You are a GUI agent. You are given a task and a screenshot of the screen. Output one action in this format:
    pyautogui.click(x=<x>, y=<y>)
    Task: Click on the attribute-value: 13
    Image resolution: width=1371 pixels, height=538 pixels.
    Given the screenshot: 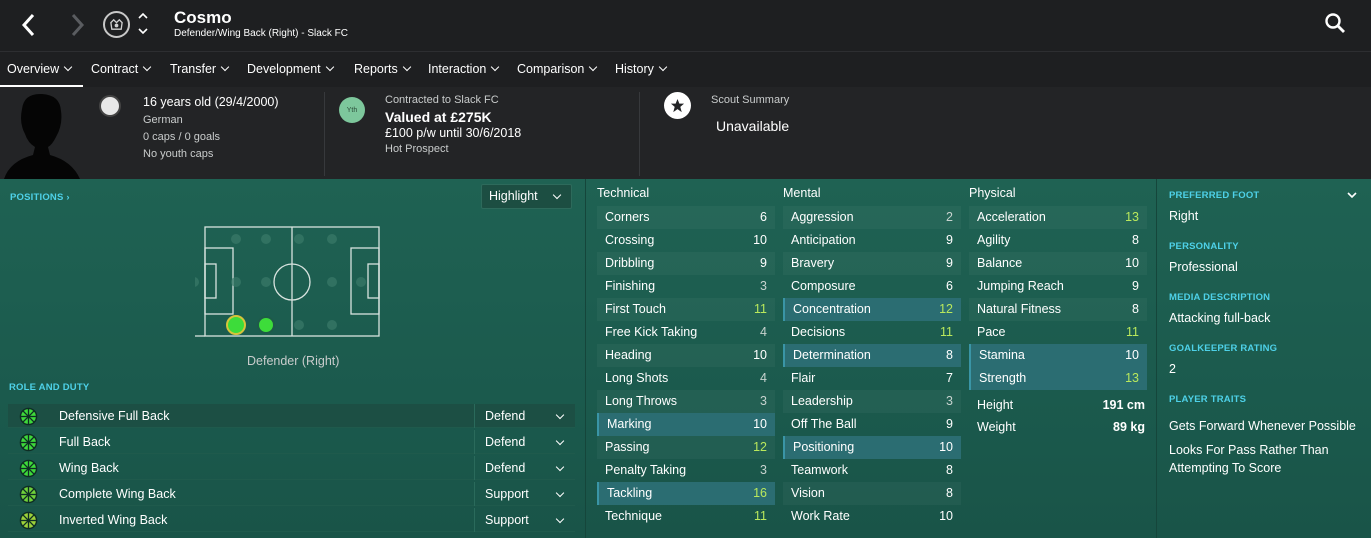 What is the action you would take?
    pyautogui.click(x=1132, y=217)
    